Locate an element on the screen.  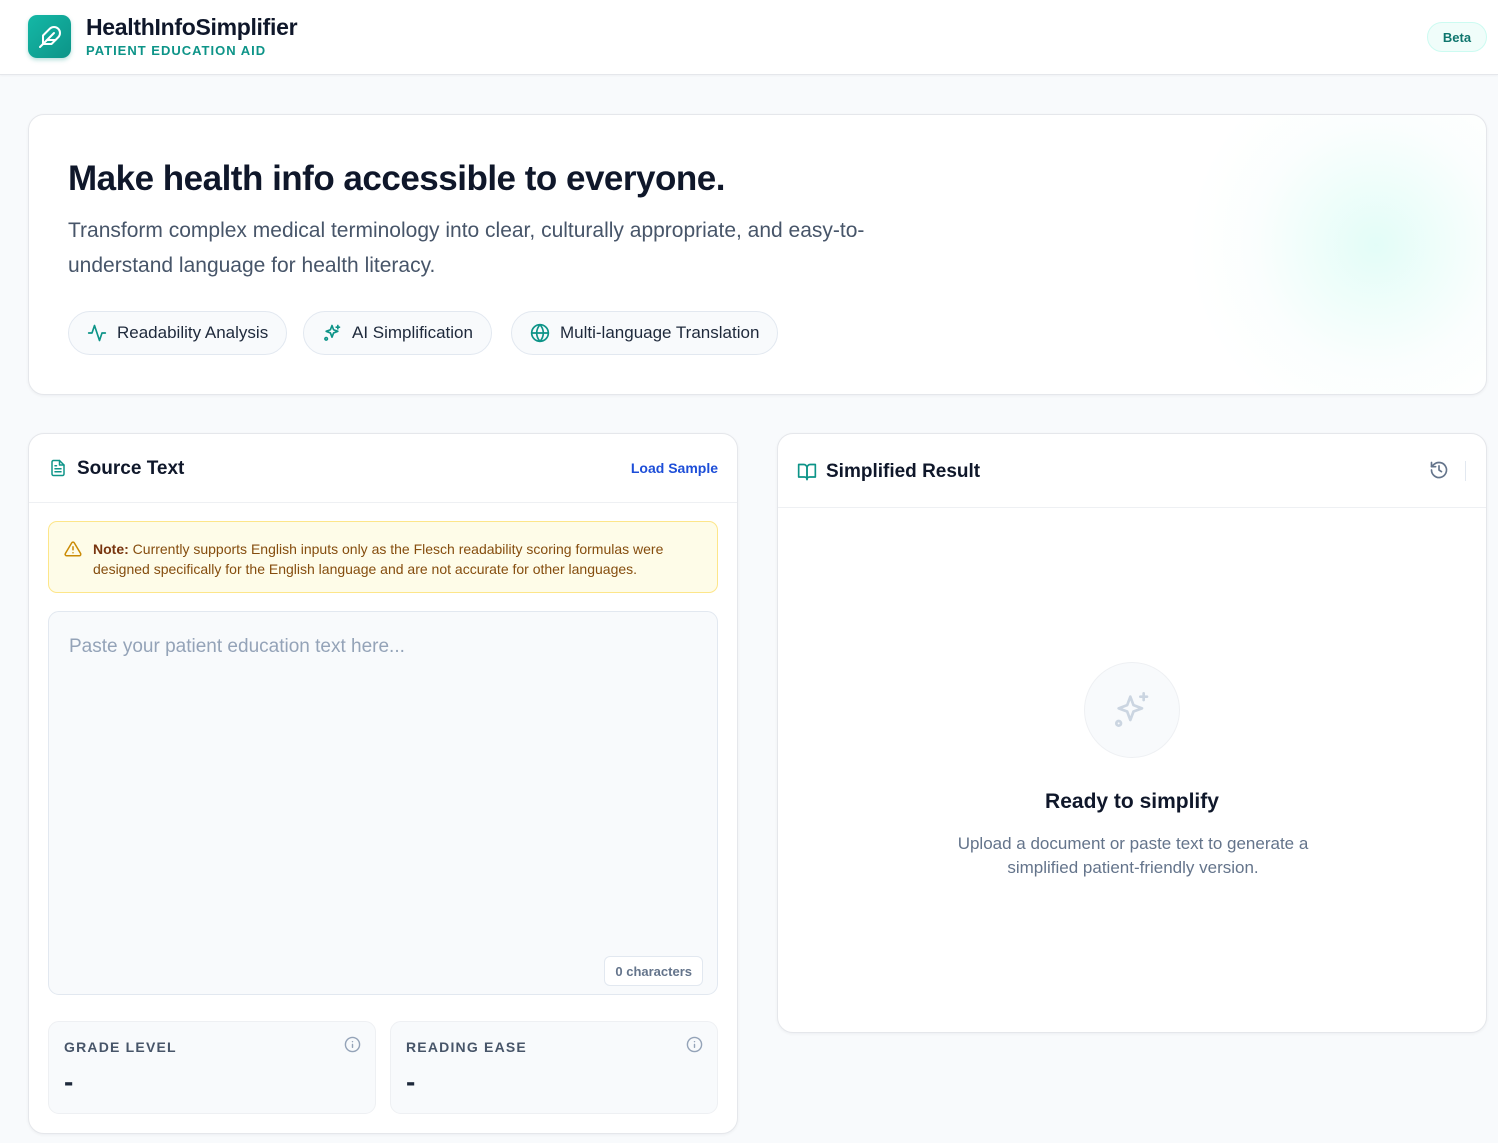
source-text-input is located at coordinates (383, 803).